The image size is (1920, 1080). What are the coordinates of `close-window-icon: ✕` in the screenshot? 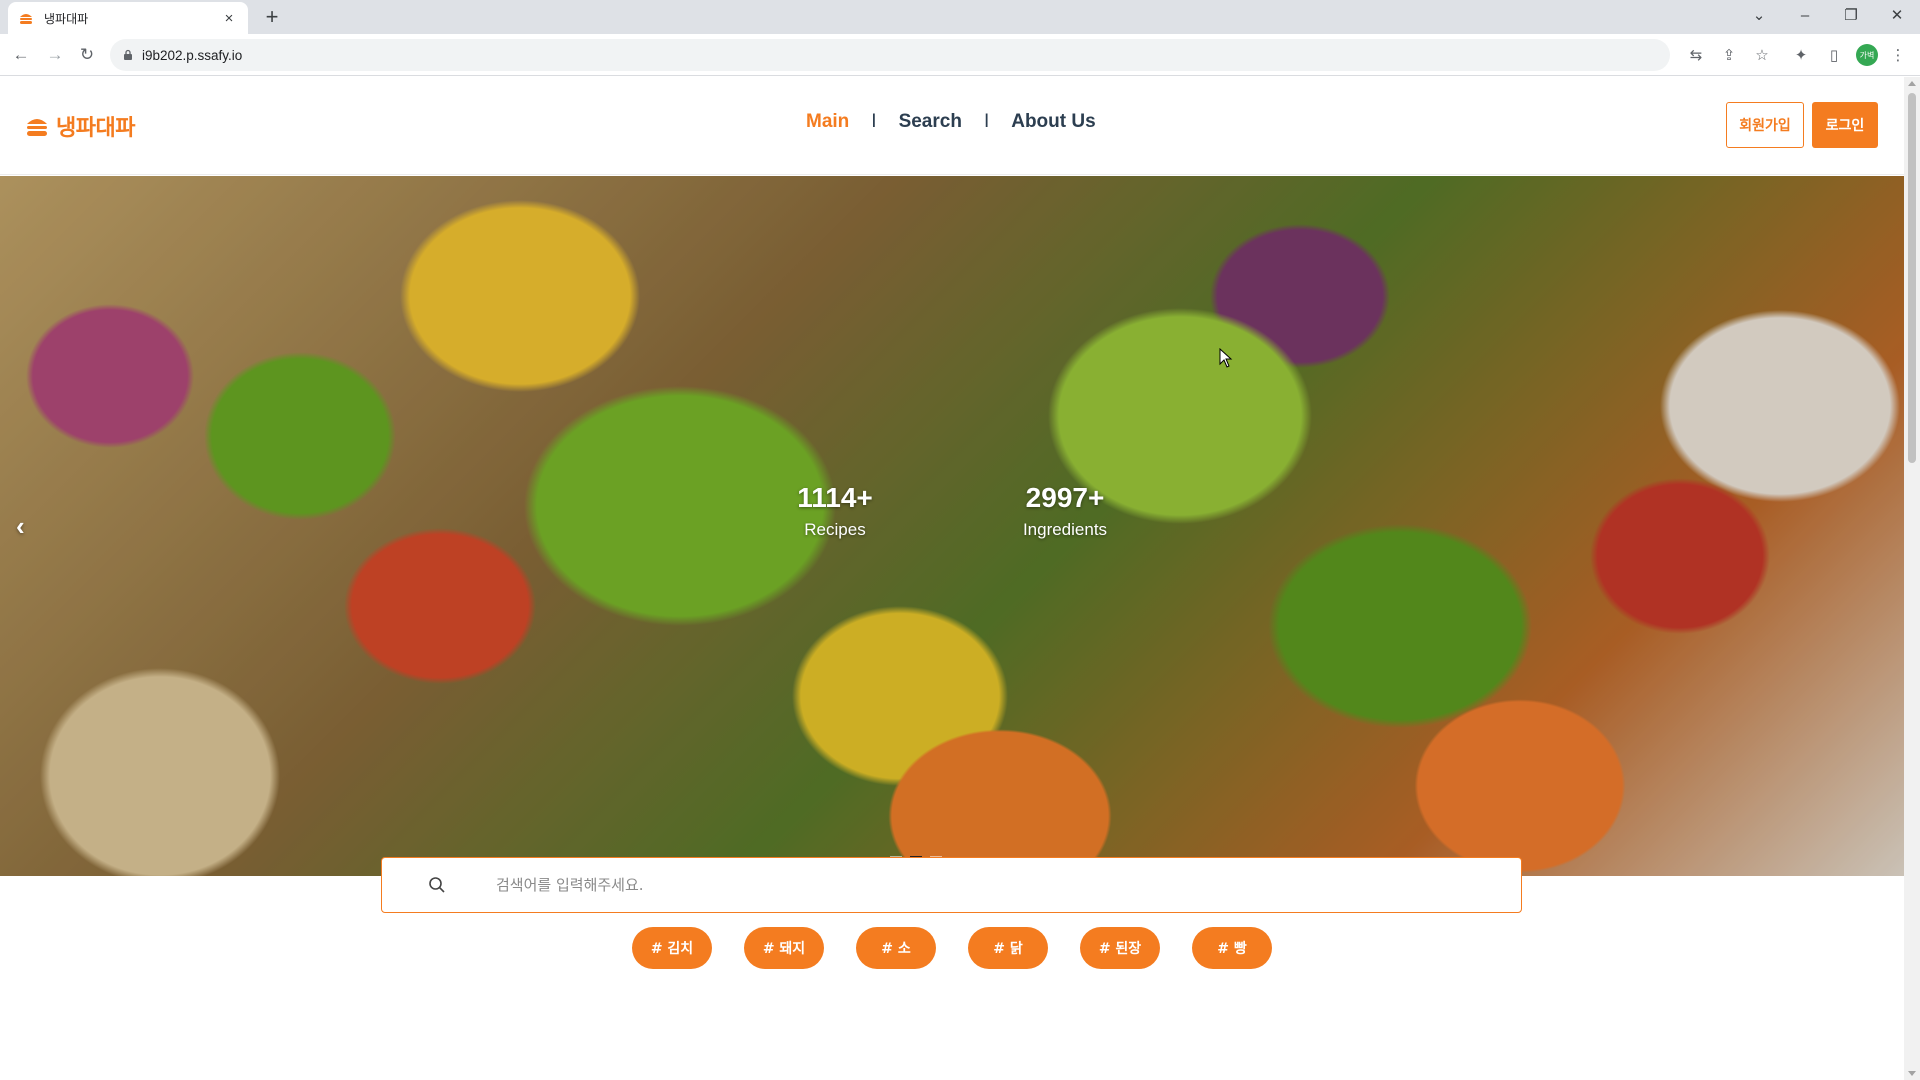 It's located at (1897, 15).